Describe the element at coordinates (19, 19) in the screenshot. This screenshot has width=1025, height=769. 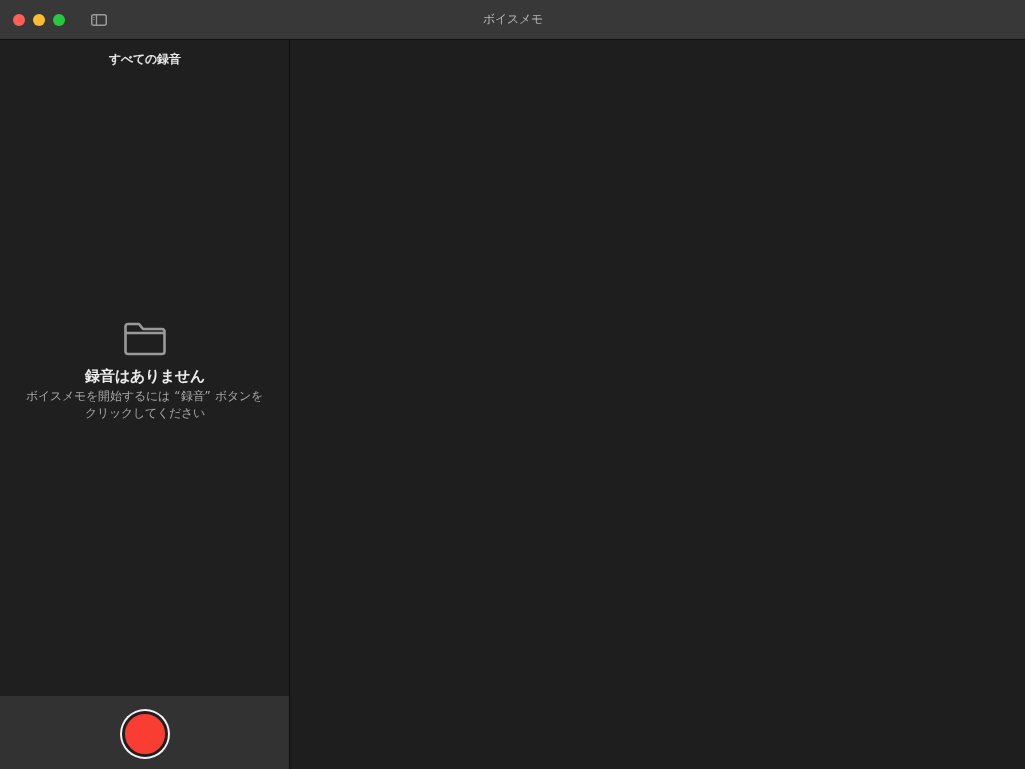
I see `close-button` at that location.